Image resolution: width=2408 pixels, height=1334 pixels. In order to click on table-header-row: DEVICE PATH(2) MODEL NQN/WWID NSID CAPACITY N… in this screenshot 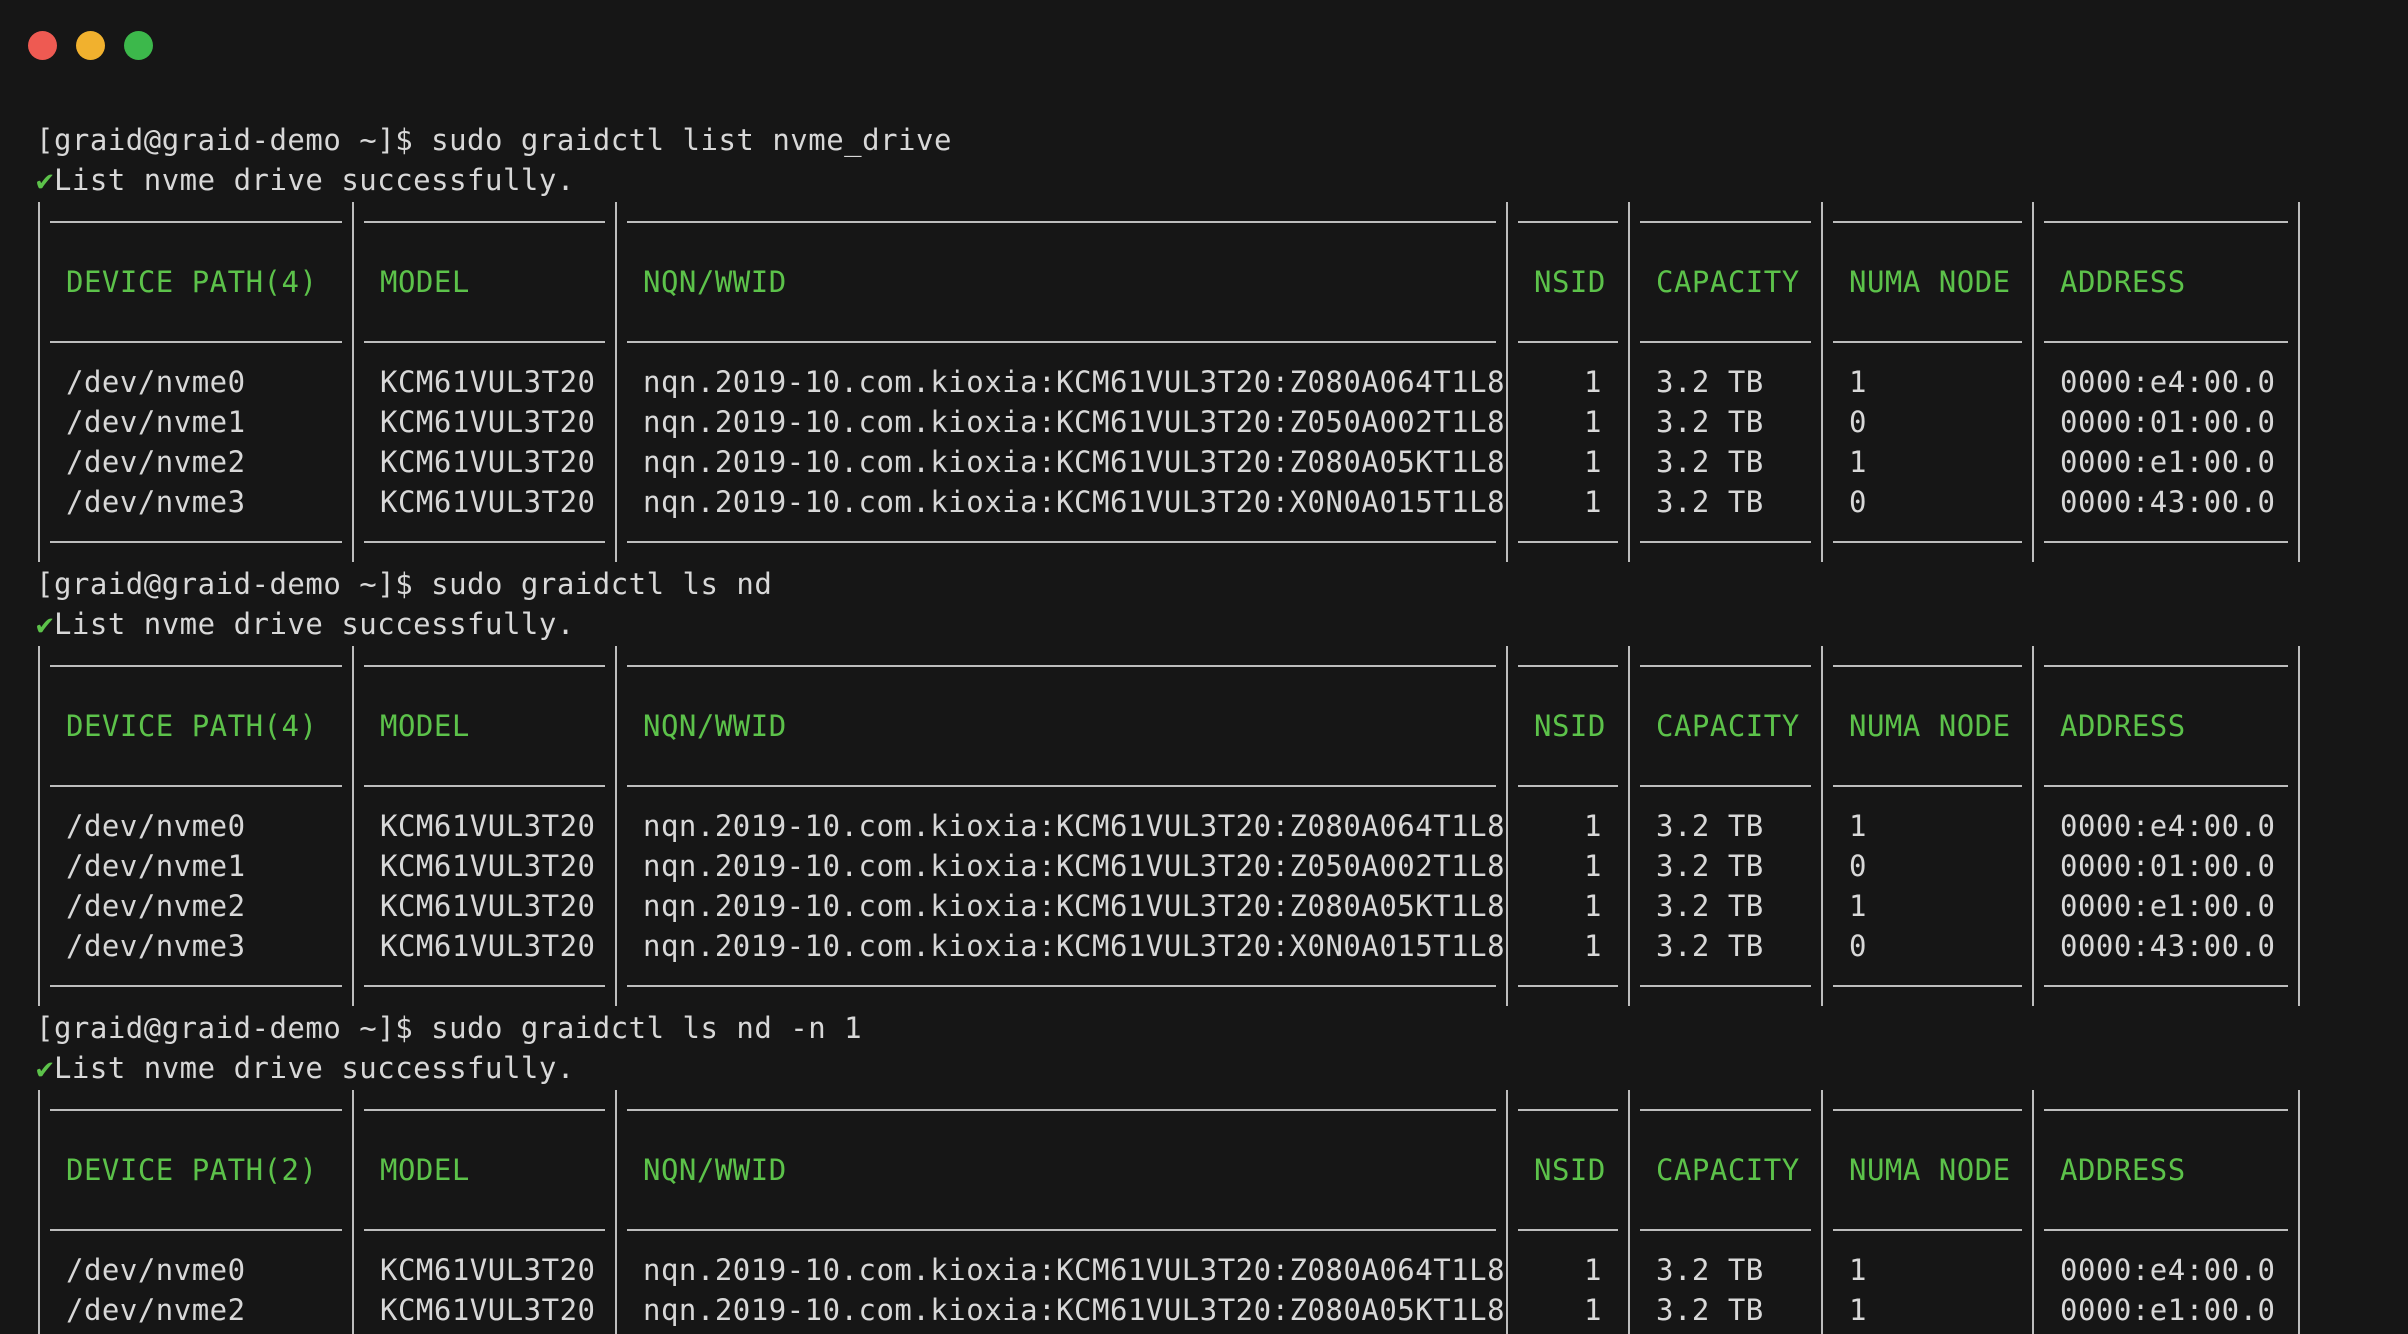, I will do `click(1174, 1170)`.